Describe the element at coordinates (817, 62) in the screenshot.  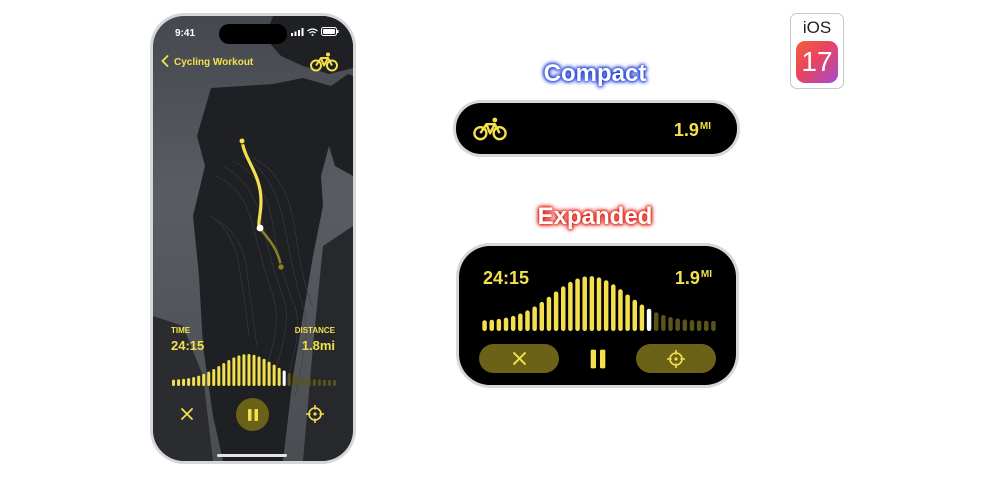
I see `ios-badge-version: 17` at that location.